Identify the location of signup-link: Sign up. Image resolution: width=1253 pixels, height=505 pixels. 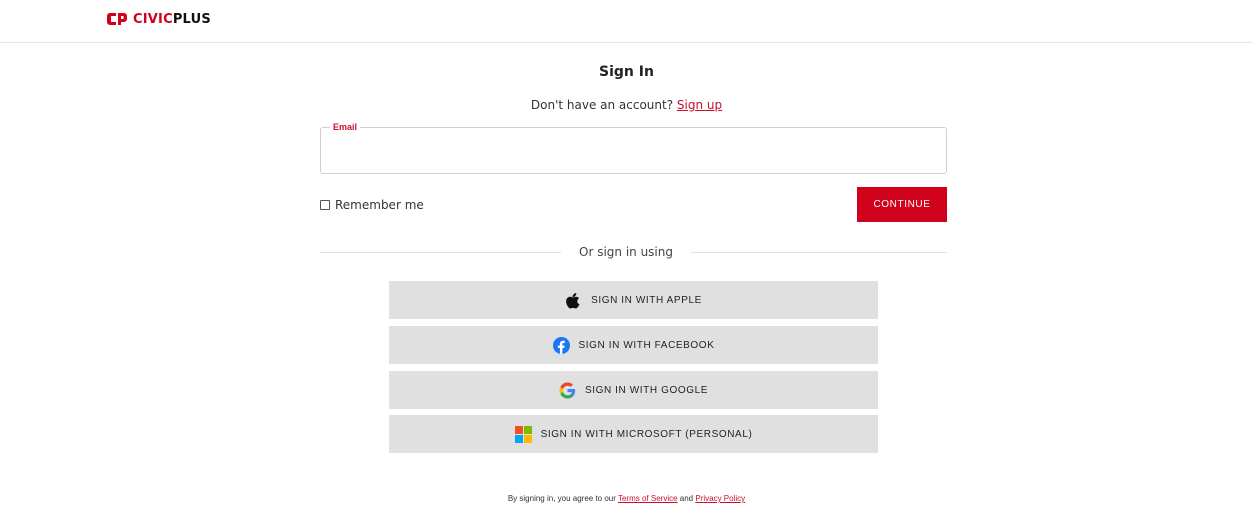
(699, 105).